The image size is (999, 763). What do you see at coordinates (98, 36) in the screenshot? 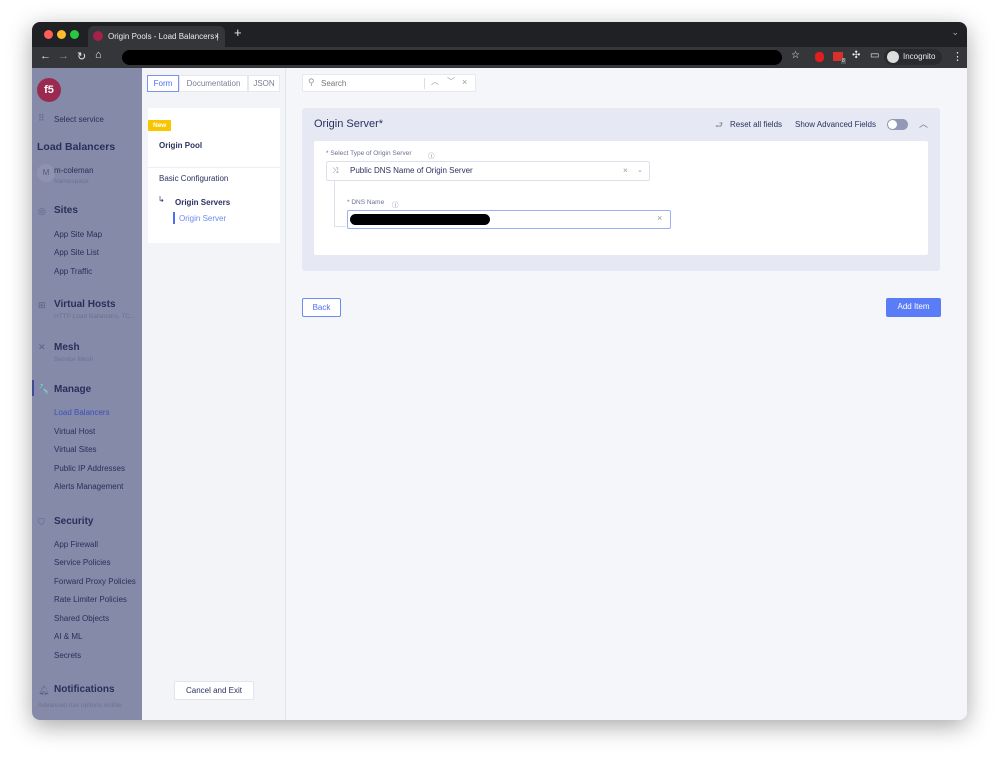
I see `f5-favicon-icon` at bounding box center [98, 36].